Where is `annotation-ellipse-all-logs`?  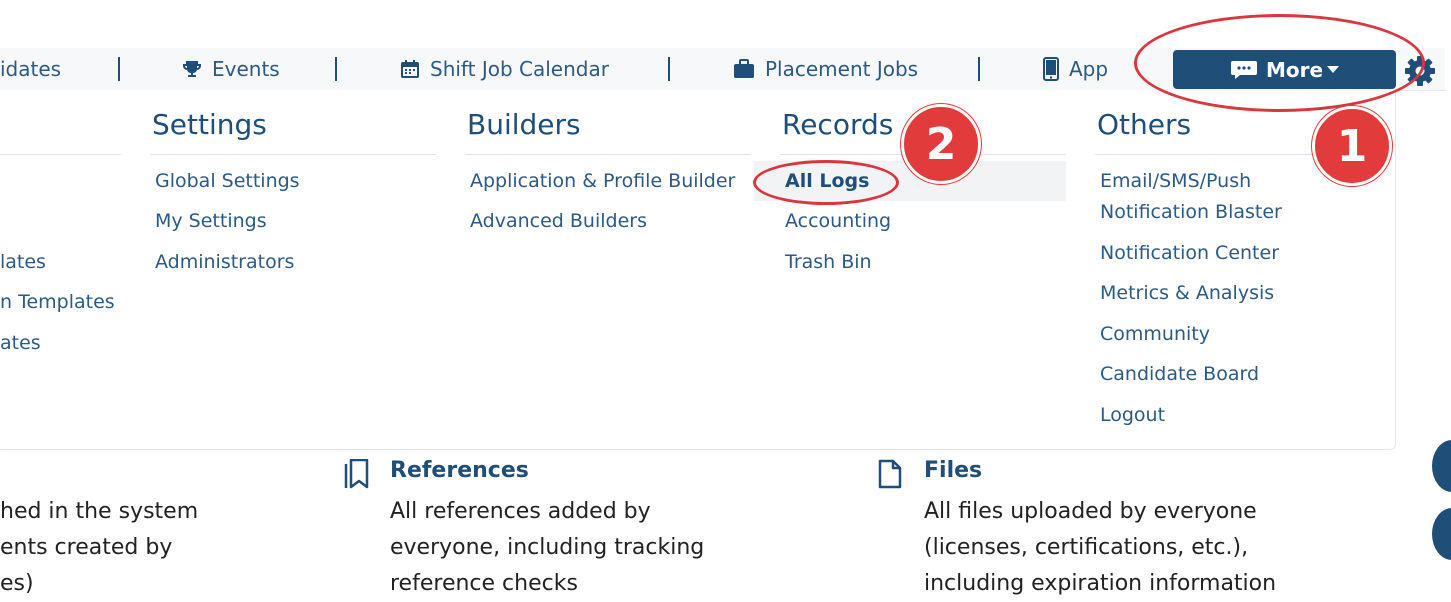 annotation-ellipse-all-logs is located at coordinates (826, 182).